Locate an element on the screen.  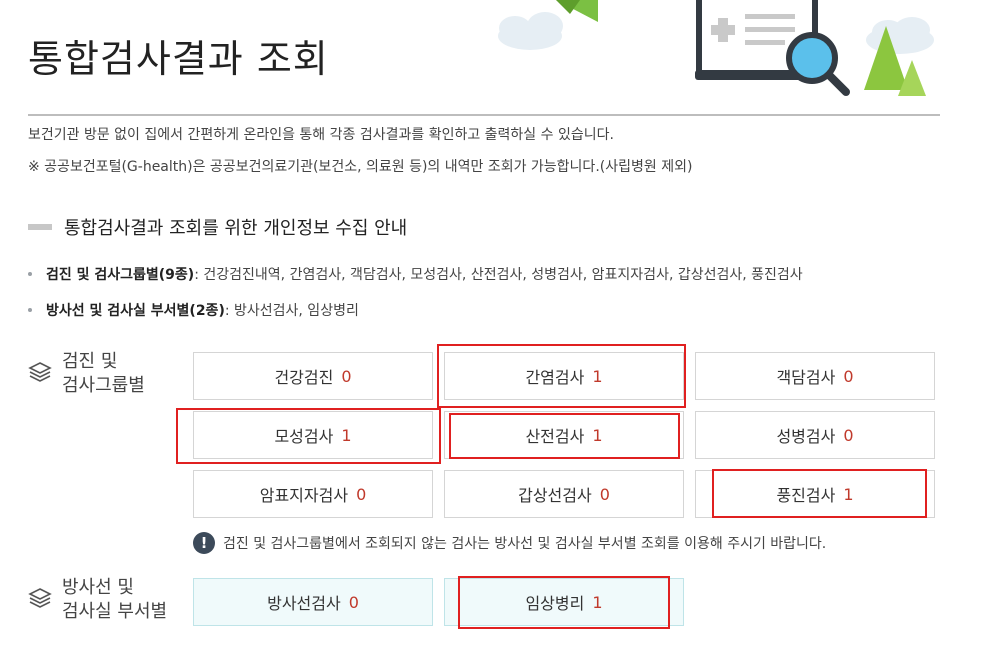
tile-maternal-test: 모성검사 1 is located at coordinates (313, 435).